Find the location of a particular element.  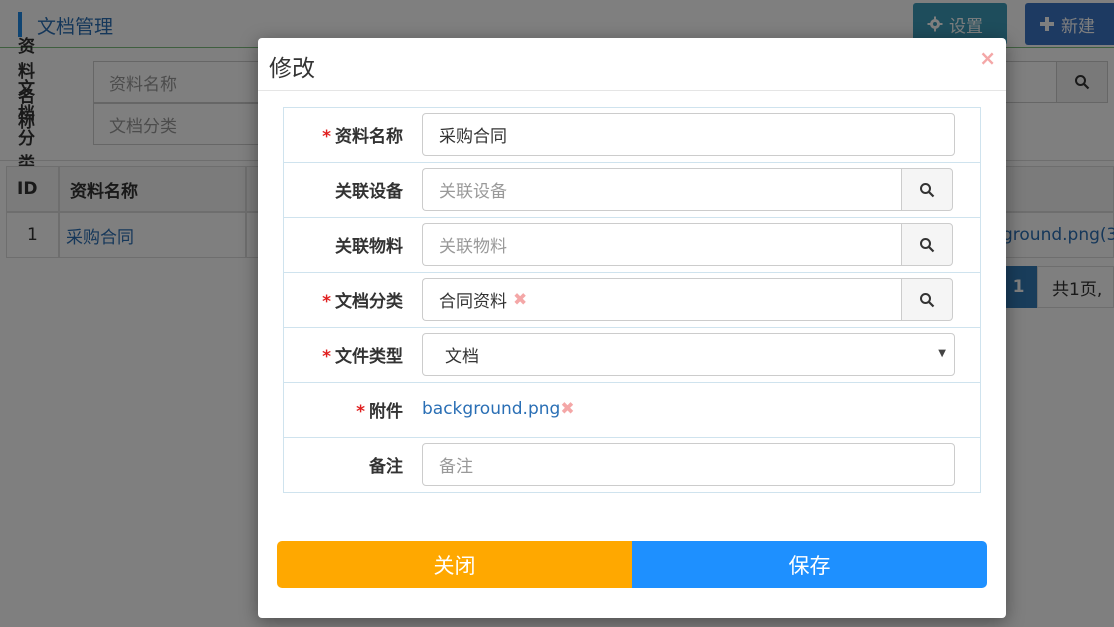

device-input: 关联设备 is located at coordinates (661, 189).